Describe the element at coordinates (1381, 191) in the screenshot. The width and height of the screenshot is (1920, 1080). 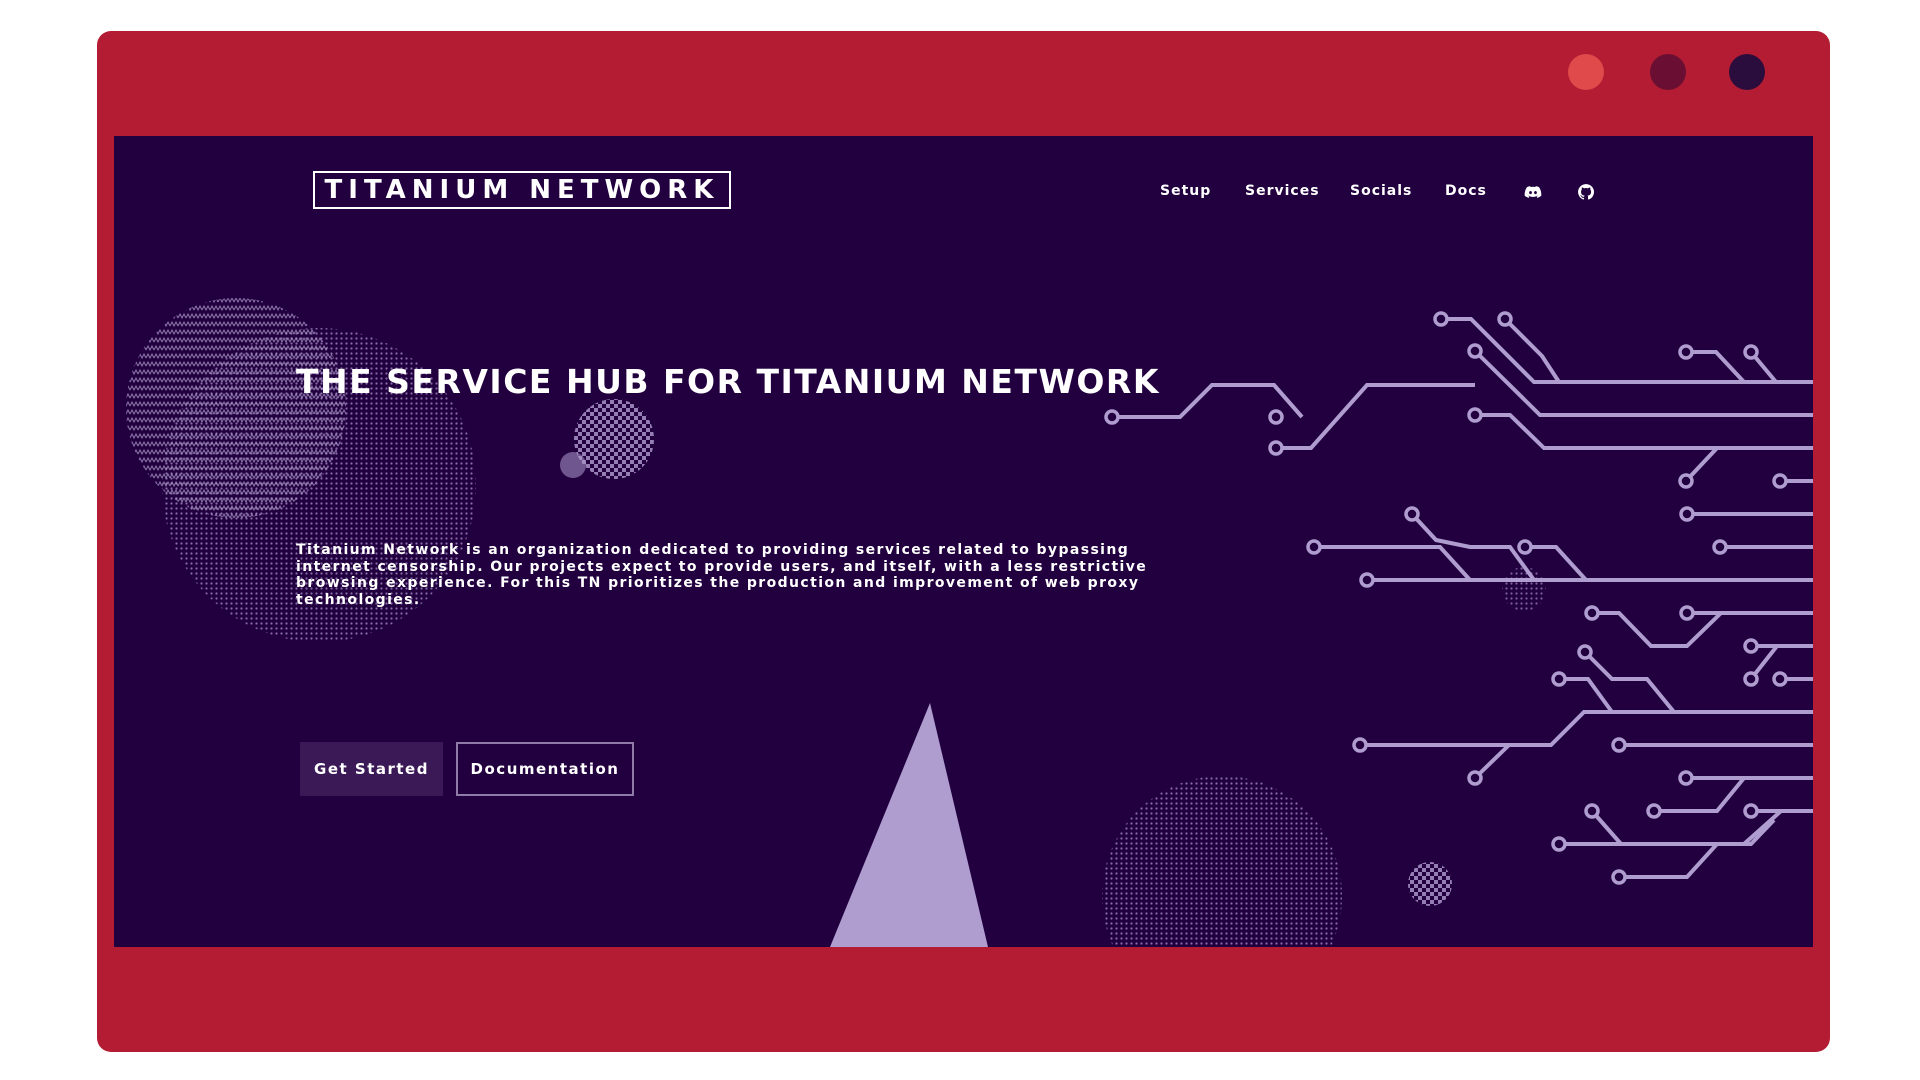
I see `nav-socials: Socials` at that location.